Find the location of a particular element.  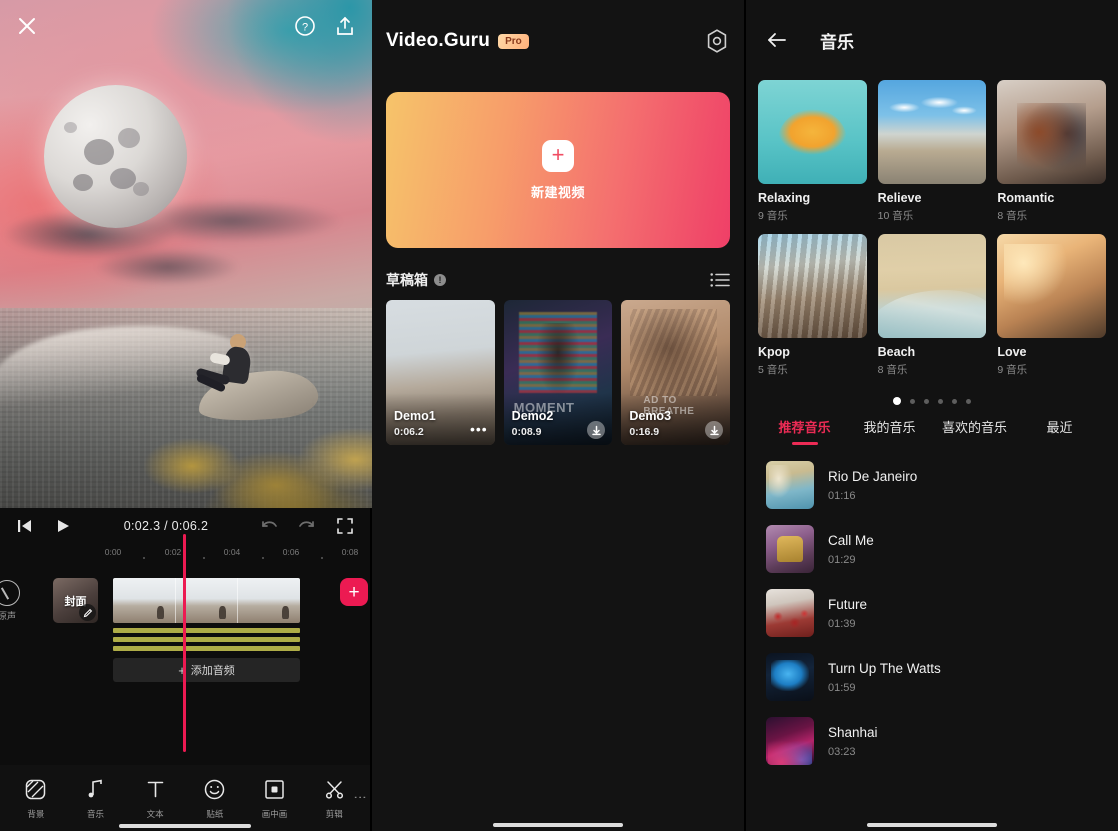

sticker-smiley-icon is located at coordinates (215, 790).